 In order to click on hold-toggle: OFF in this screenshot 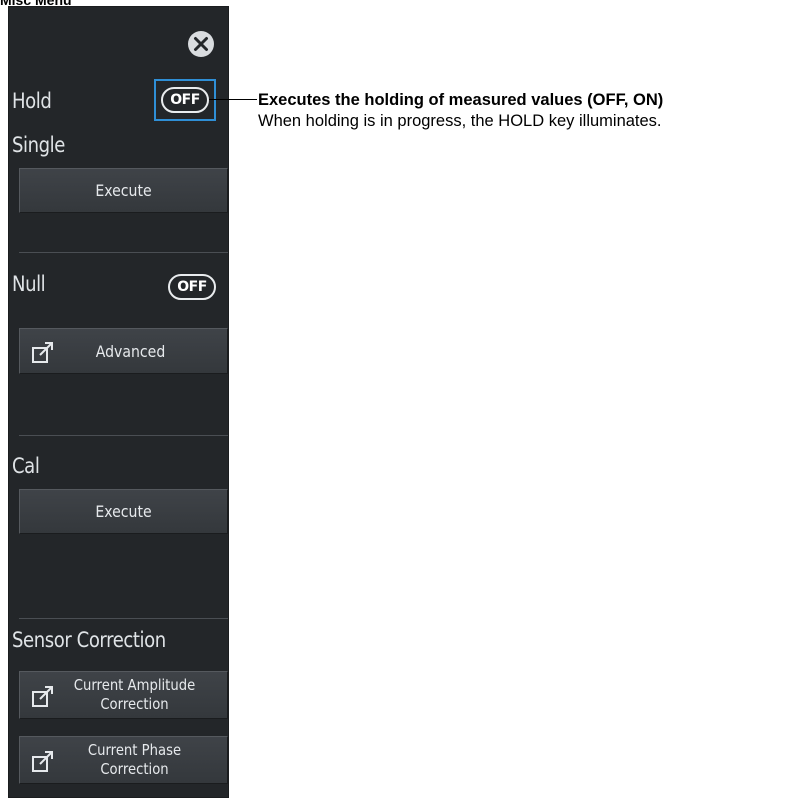, I will do `click(185, 100)`.